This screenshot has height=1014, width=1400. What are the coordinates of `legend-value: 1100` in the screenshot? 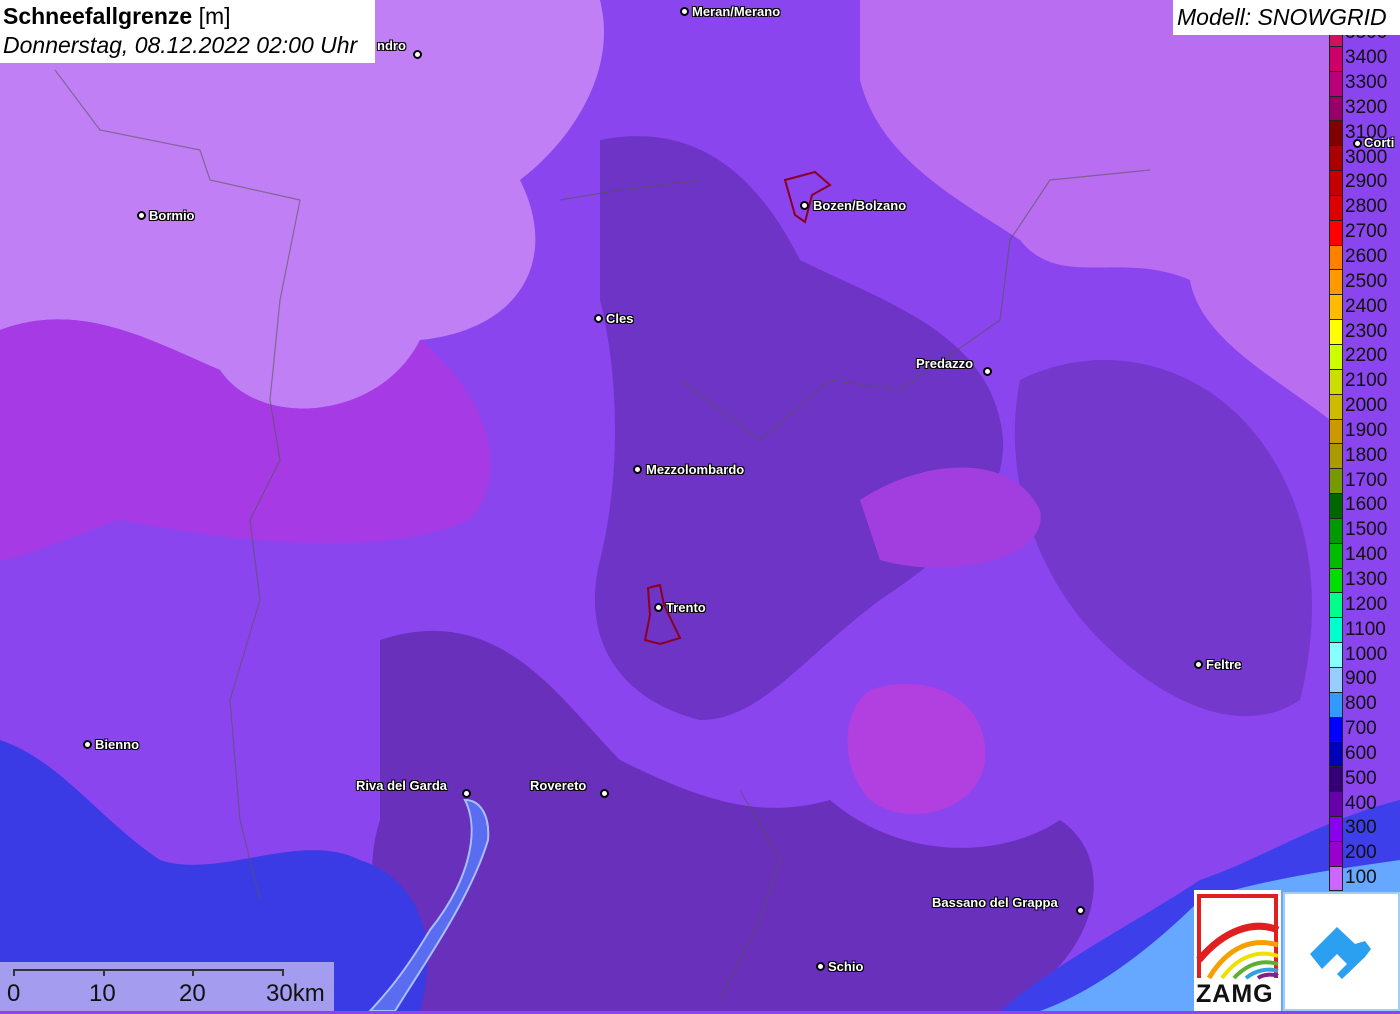 It's located at (1365, 629).